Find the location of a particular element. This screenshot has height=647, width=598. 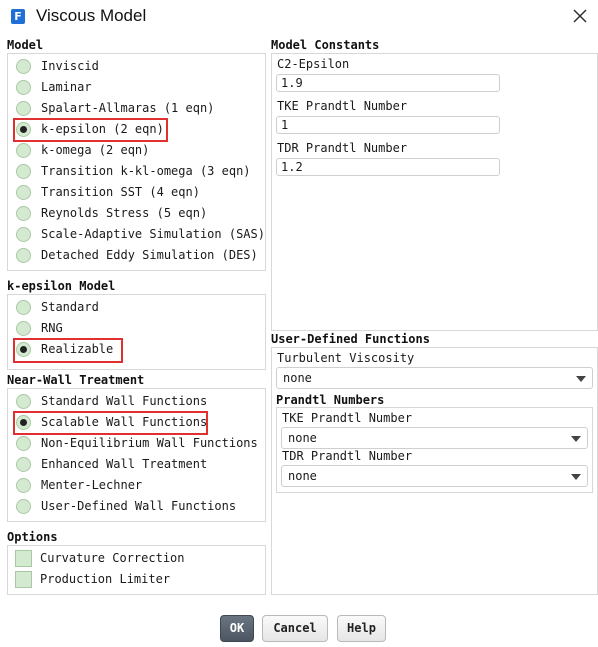

near-wall-section-title: Near-Wall Treatment is located at coordinates (76, 380).